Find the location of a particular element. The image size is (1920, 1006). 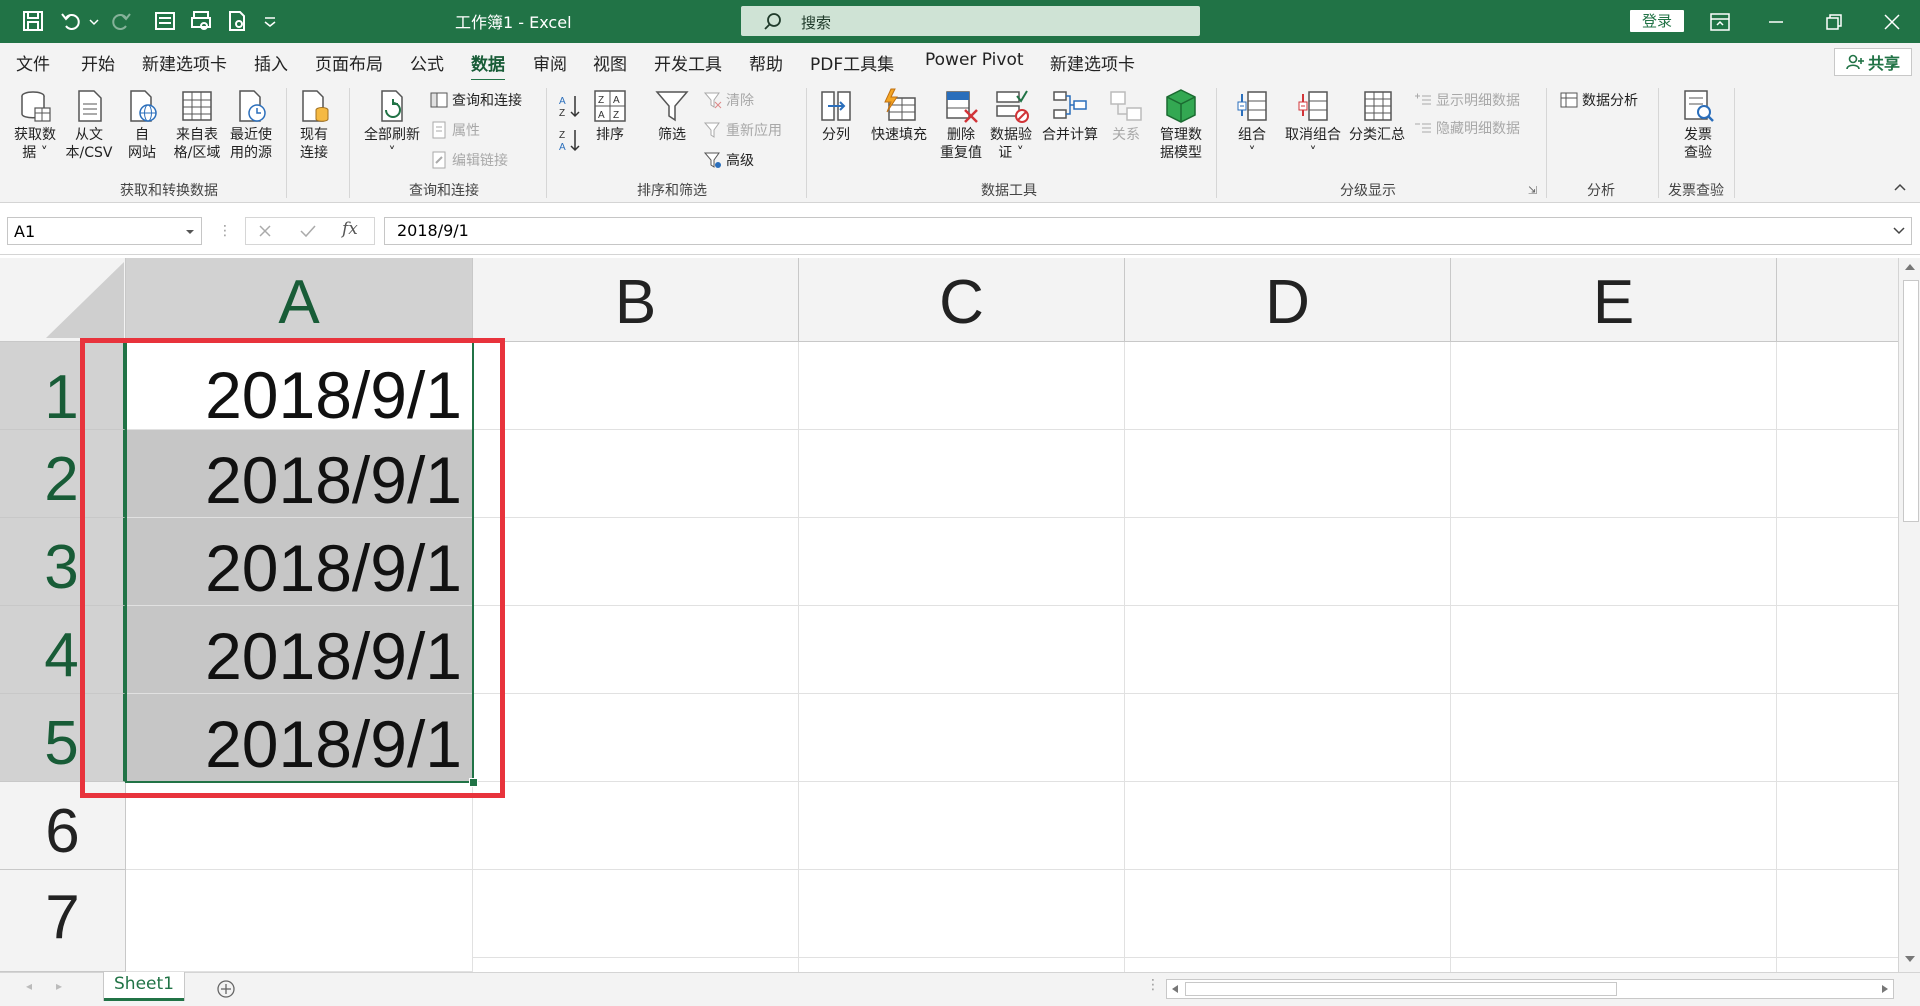

form-icon is located at coordinates (165, 21).